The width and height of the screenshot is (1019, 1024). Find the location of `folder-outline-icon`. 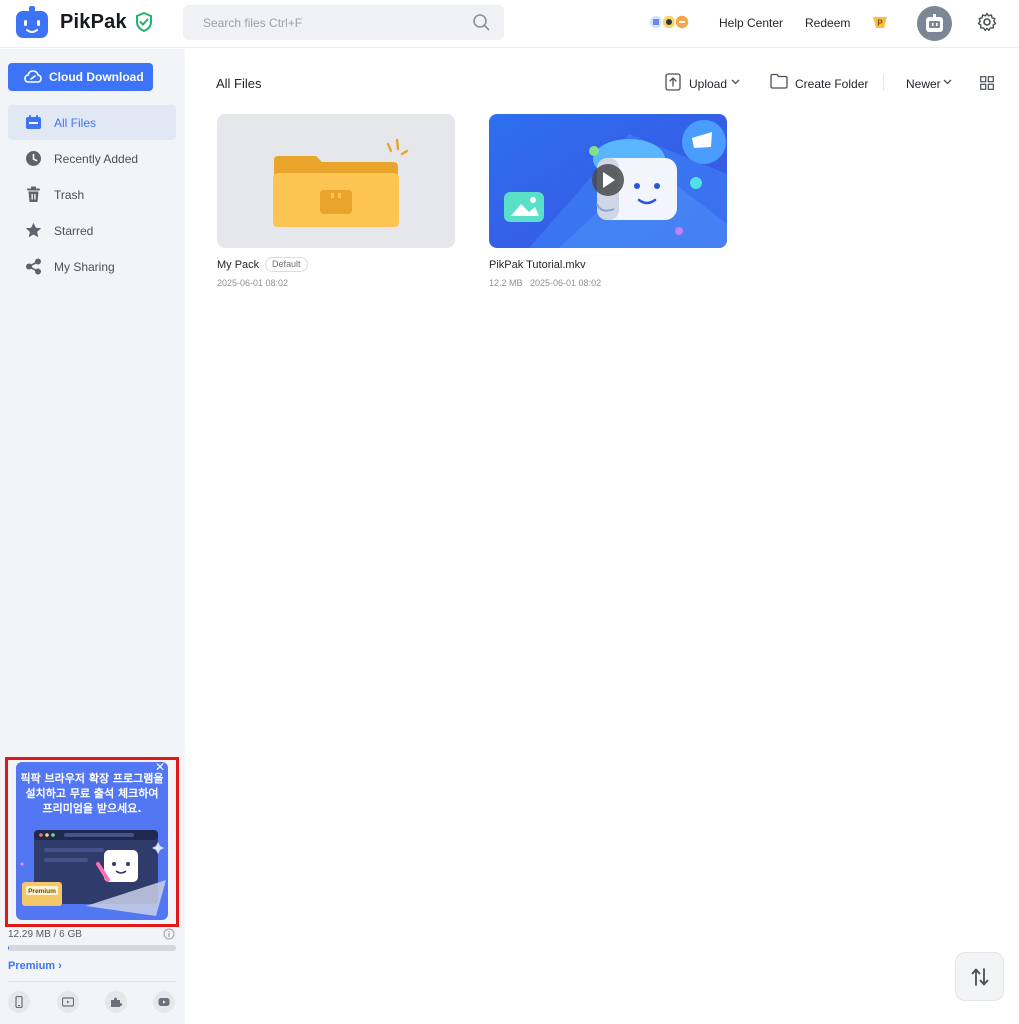

folder-outline-icon is located at coordinates (779, 81).